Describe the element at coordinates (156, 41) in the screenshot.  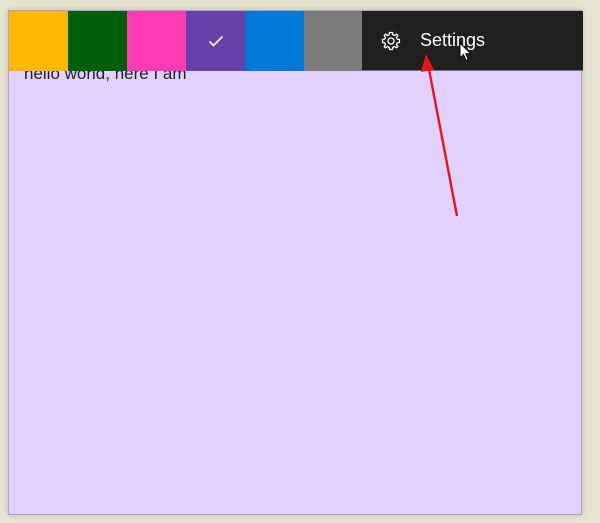
I see `color-swatch-pink` at that location.